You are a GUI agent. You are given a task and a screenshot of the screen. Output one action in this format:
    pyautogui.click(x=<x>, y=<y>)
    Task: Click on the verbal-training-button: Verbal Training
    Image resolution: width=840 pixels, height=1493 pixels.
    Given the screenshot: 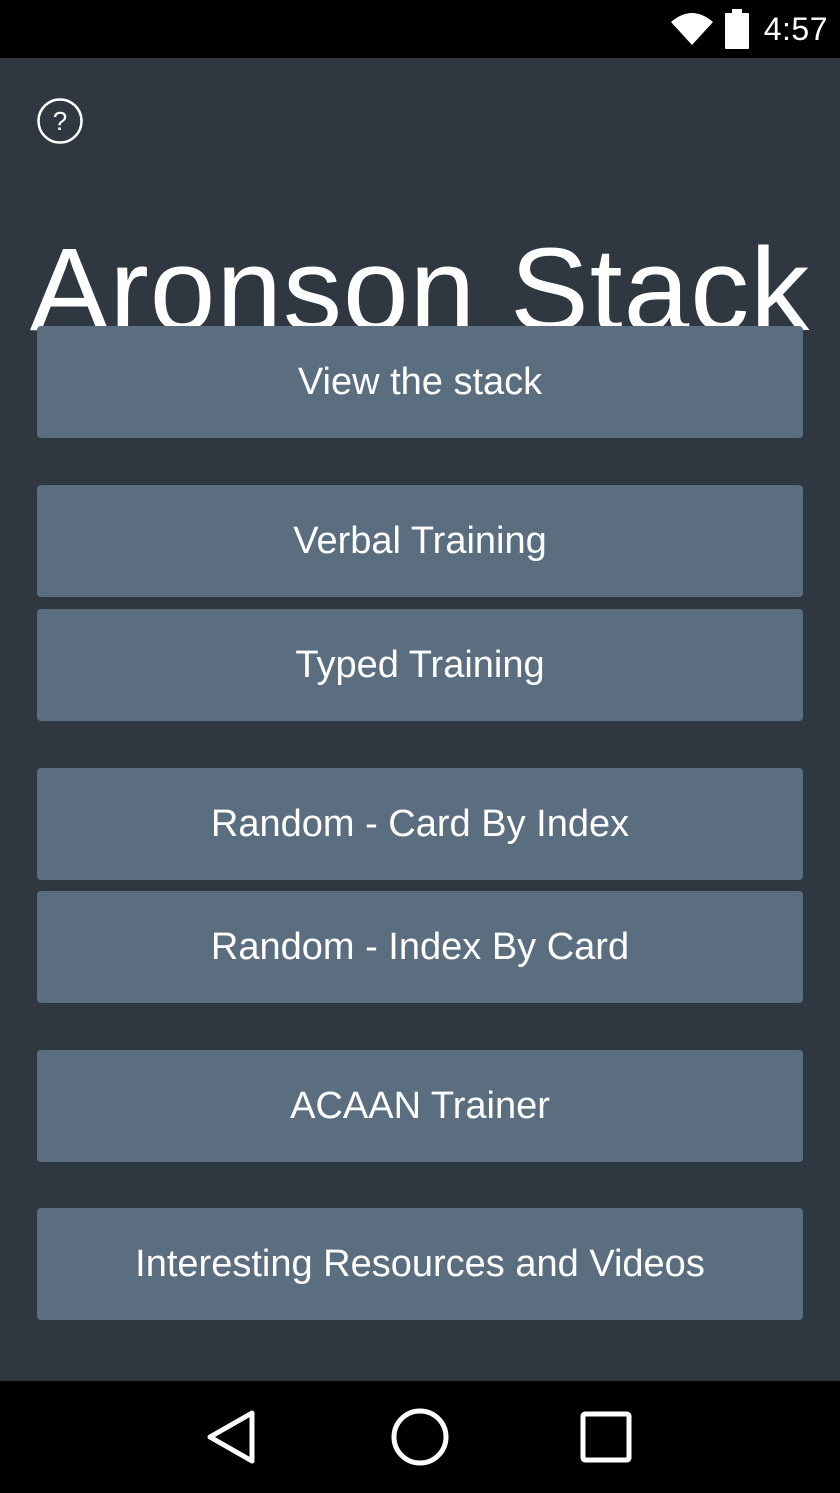 What is the action you would take?
    pyautogui.click(x=420, y=541)
    